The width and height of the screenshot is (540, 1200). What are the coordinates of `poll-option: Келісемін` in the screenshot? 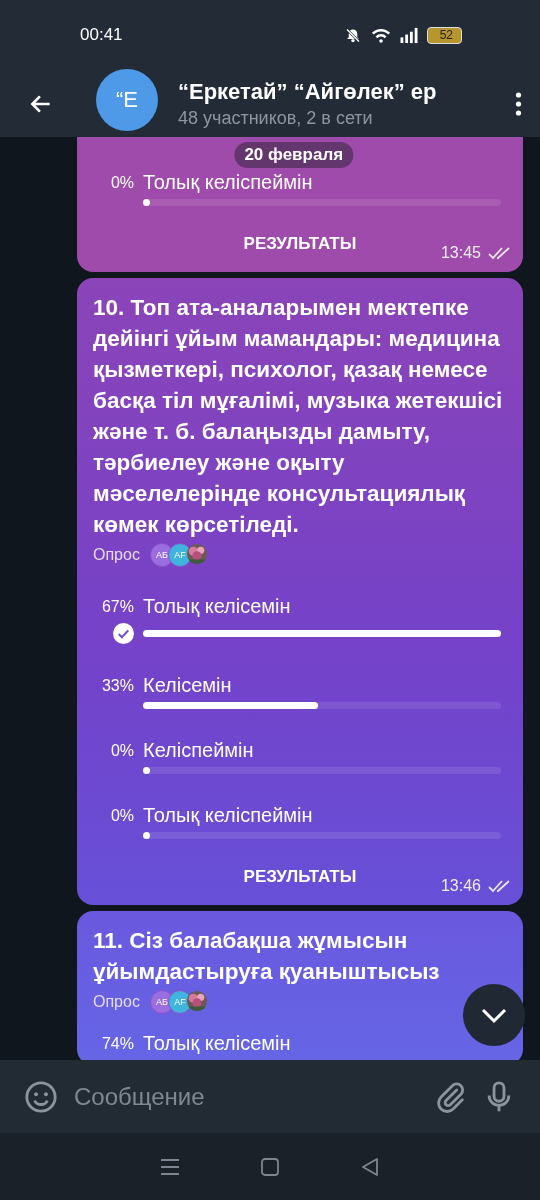 It's located at (325, 685).